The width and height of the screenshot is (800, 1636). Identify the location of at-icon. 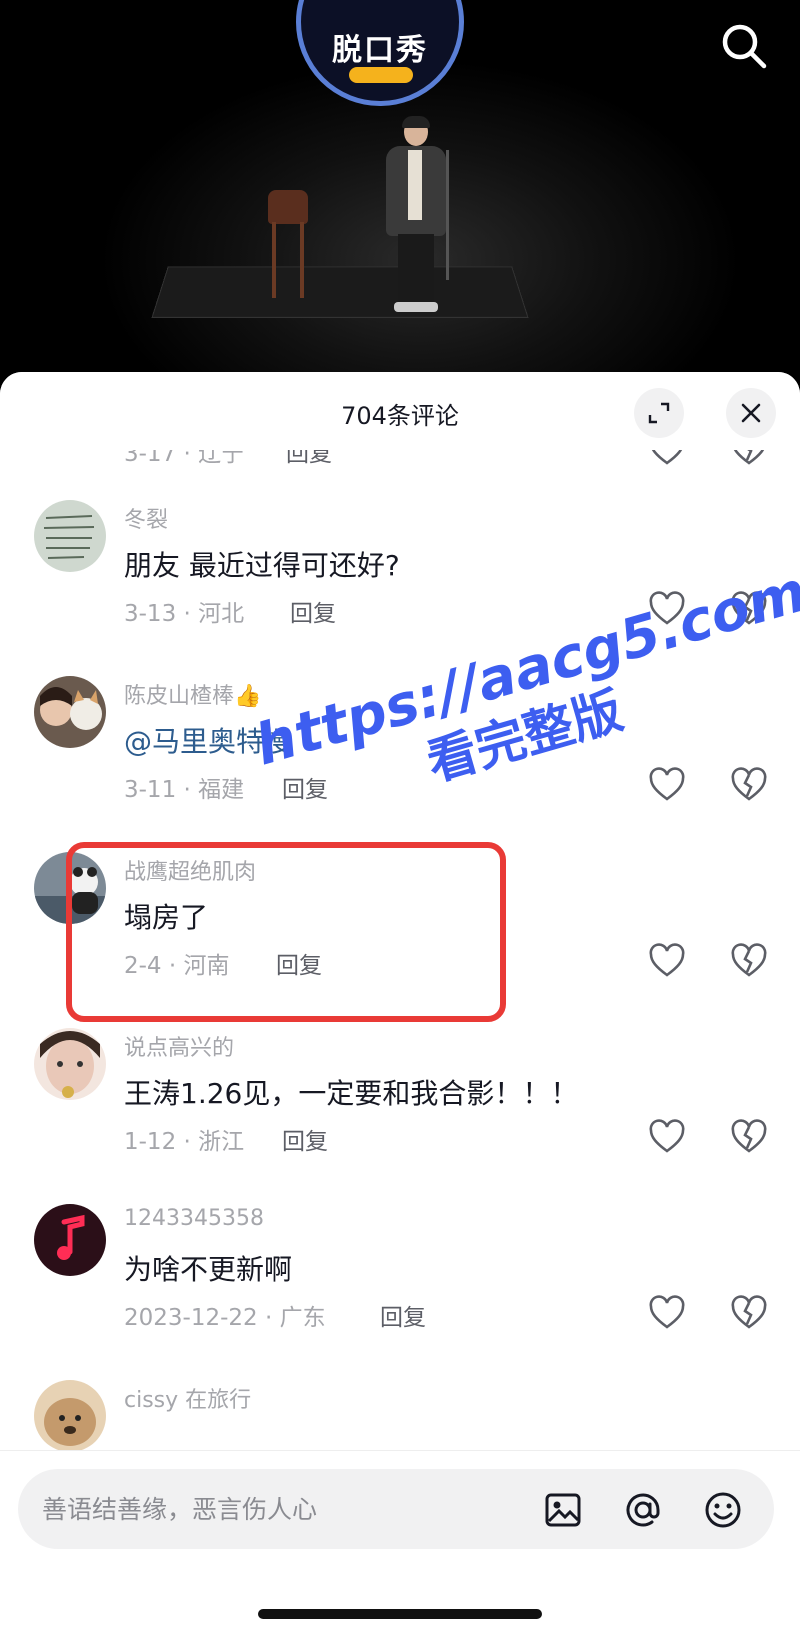
(643, 1510).